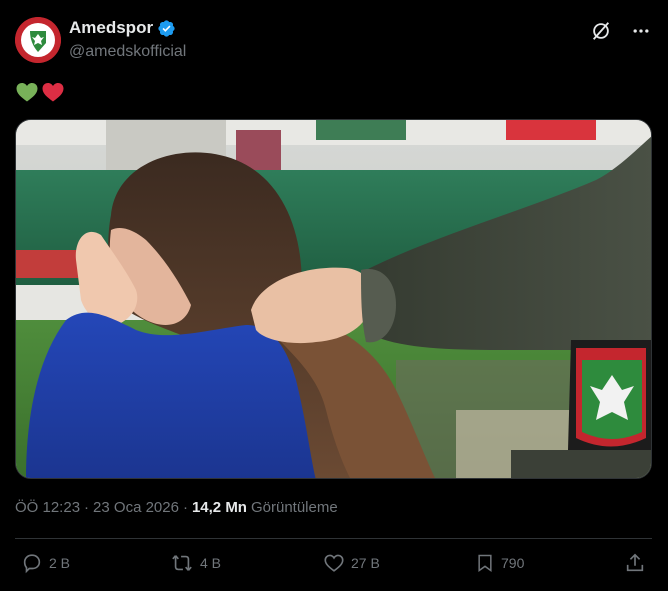 The image size is (668, 591). Describe the element at coordinates (60, 563) in the screenshot. I see `reply-count: 2 B` at that location.